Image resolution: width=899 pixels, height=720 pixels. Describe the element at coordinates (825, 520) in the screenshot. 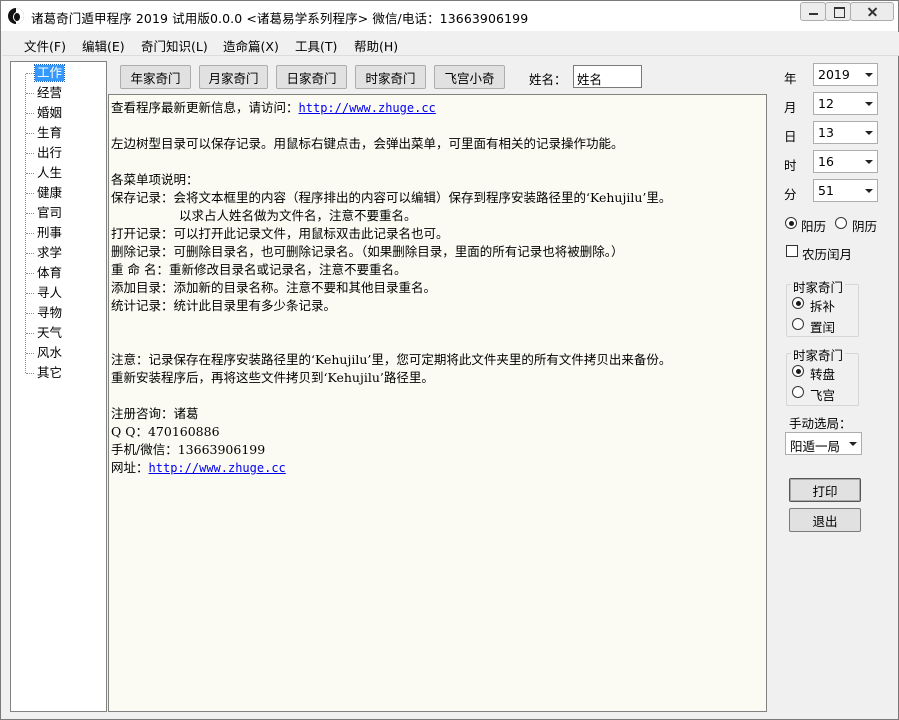

I see `exit-button: 退出` at that location.